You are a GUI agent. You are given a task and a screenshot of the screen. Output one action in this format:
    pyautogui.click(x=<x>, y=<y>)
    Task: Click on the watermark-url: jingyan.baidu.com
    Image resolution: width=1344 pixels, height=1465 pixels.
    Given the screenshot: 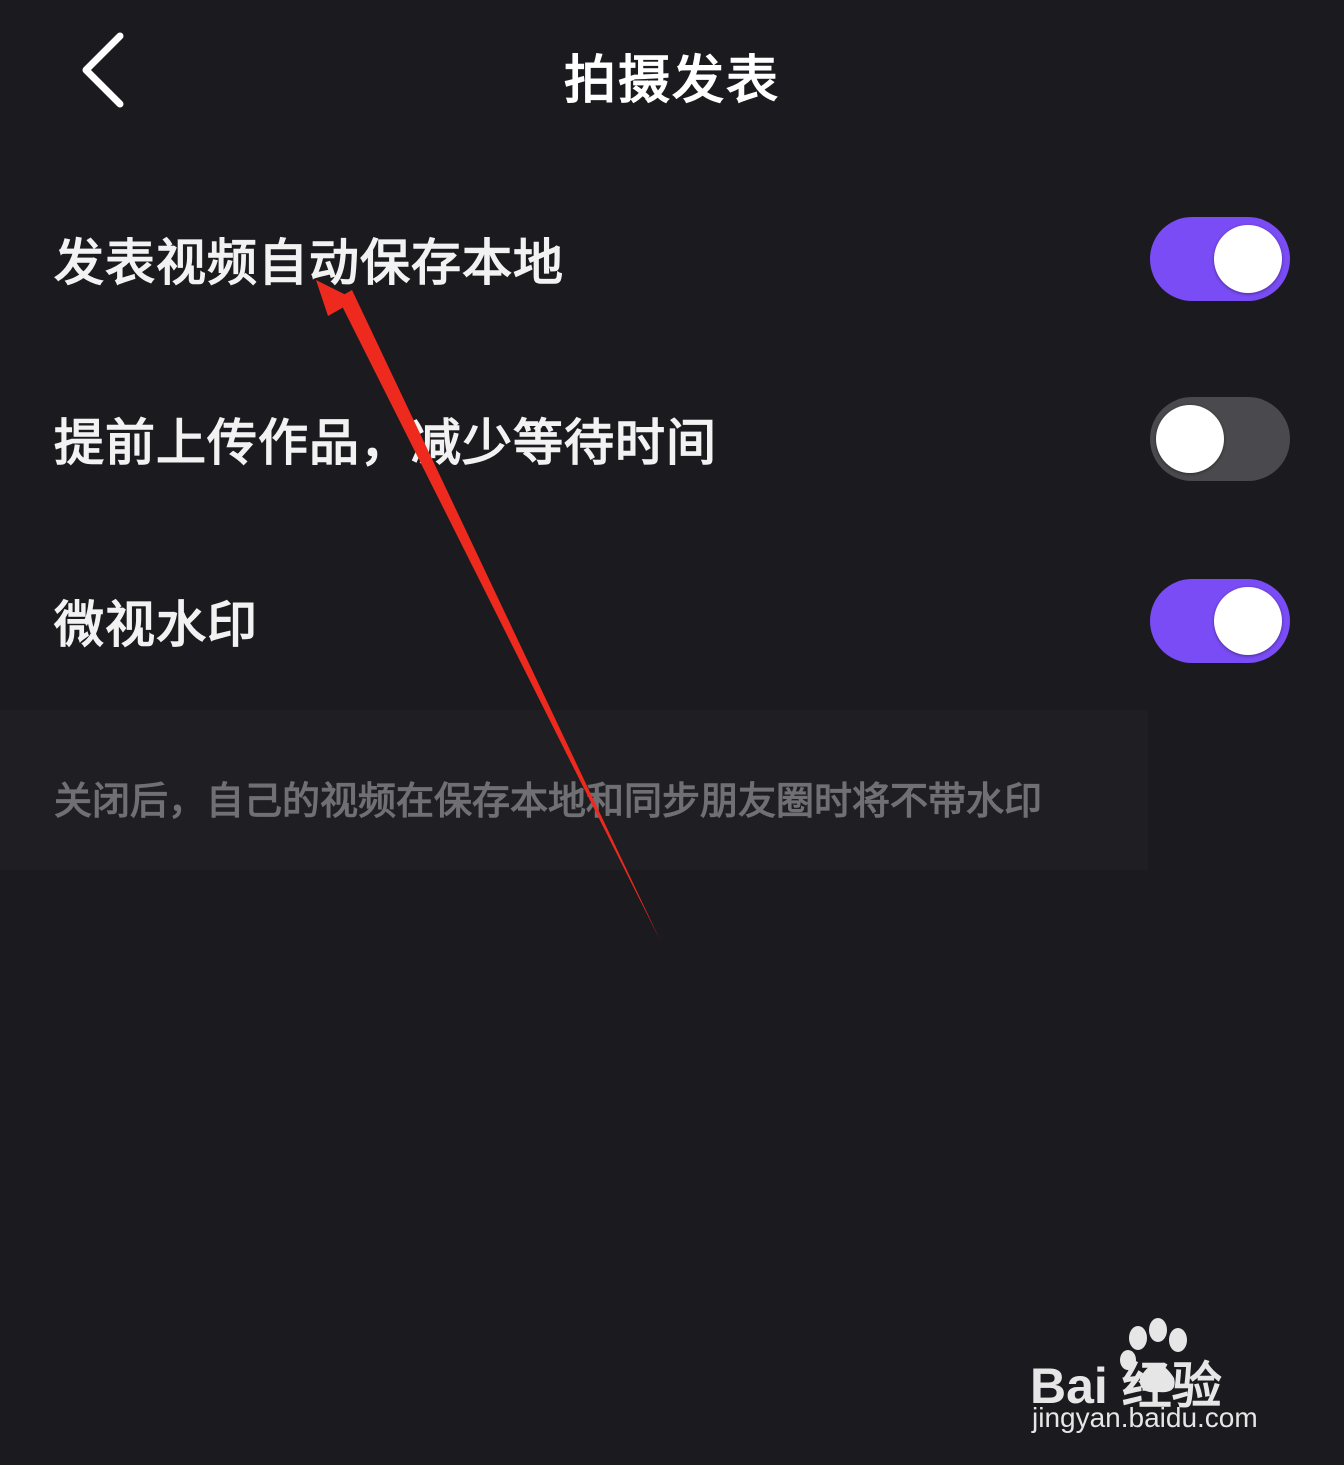 What is the action you would take?
    pyautogui.click(x=1145, y=1417)
    